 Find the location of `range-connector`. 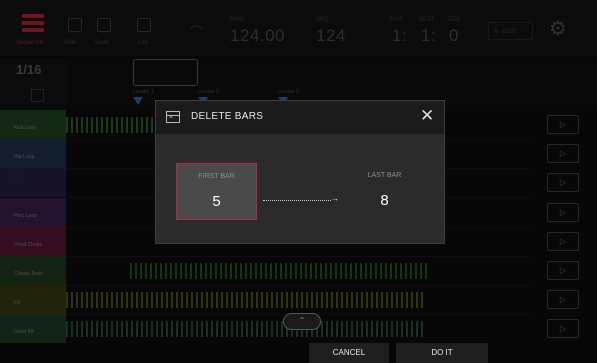

range-connector is located at coordinates (297, 200).